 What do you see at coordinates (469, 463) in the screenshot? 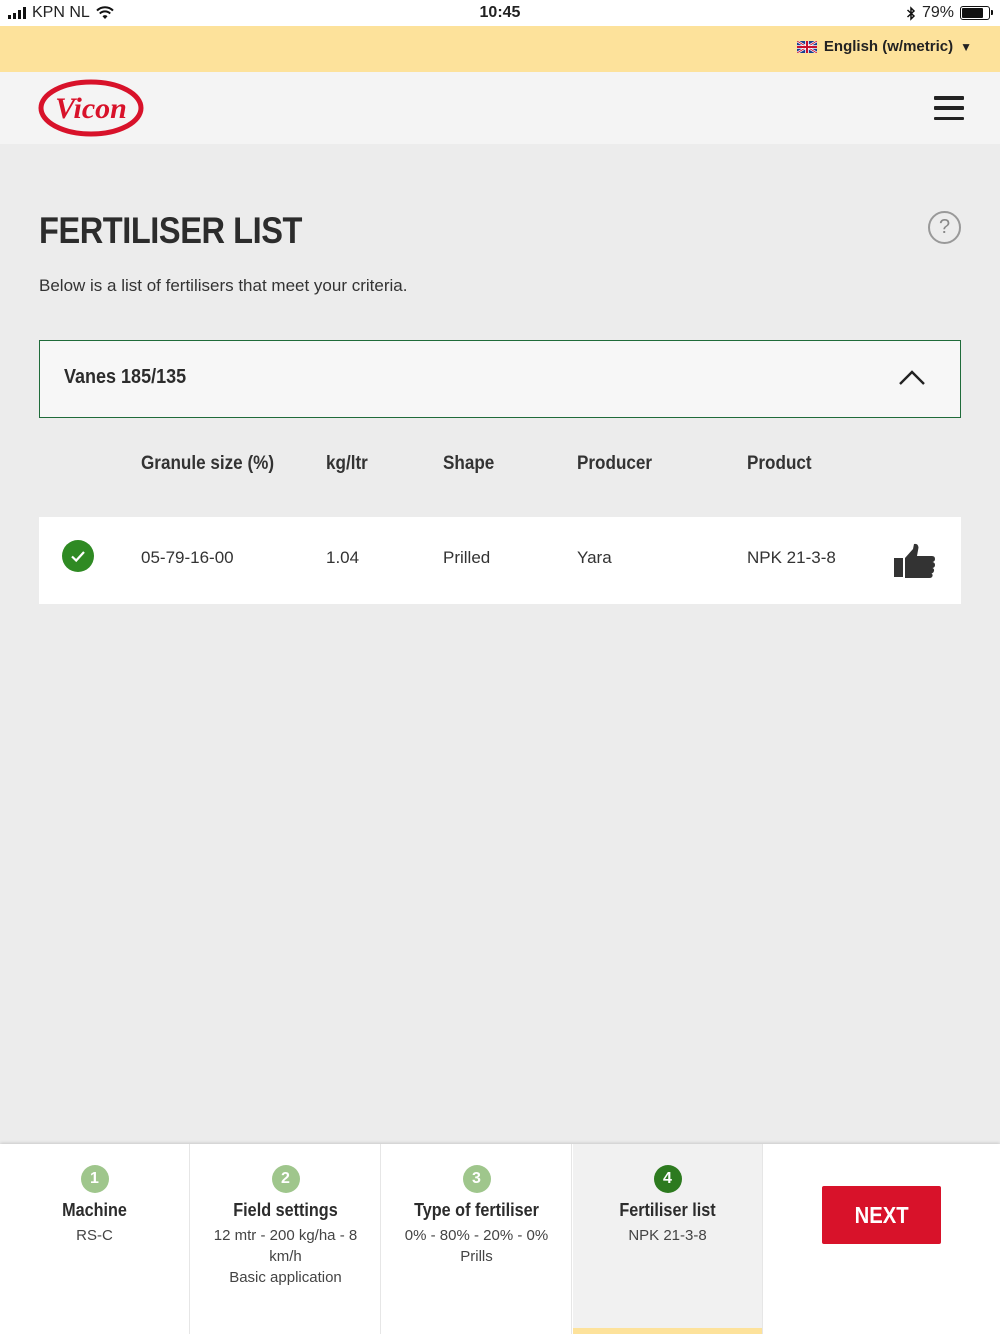
I see `column-header-shape: Shape` at bounding box center [469, 463].